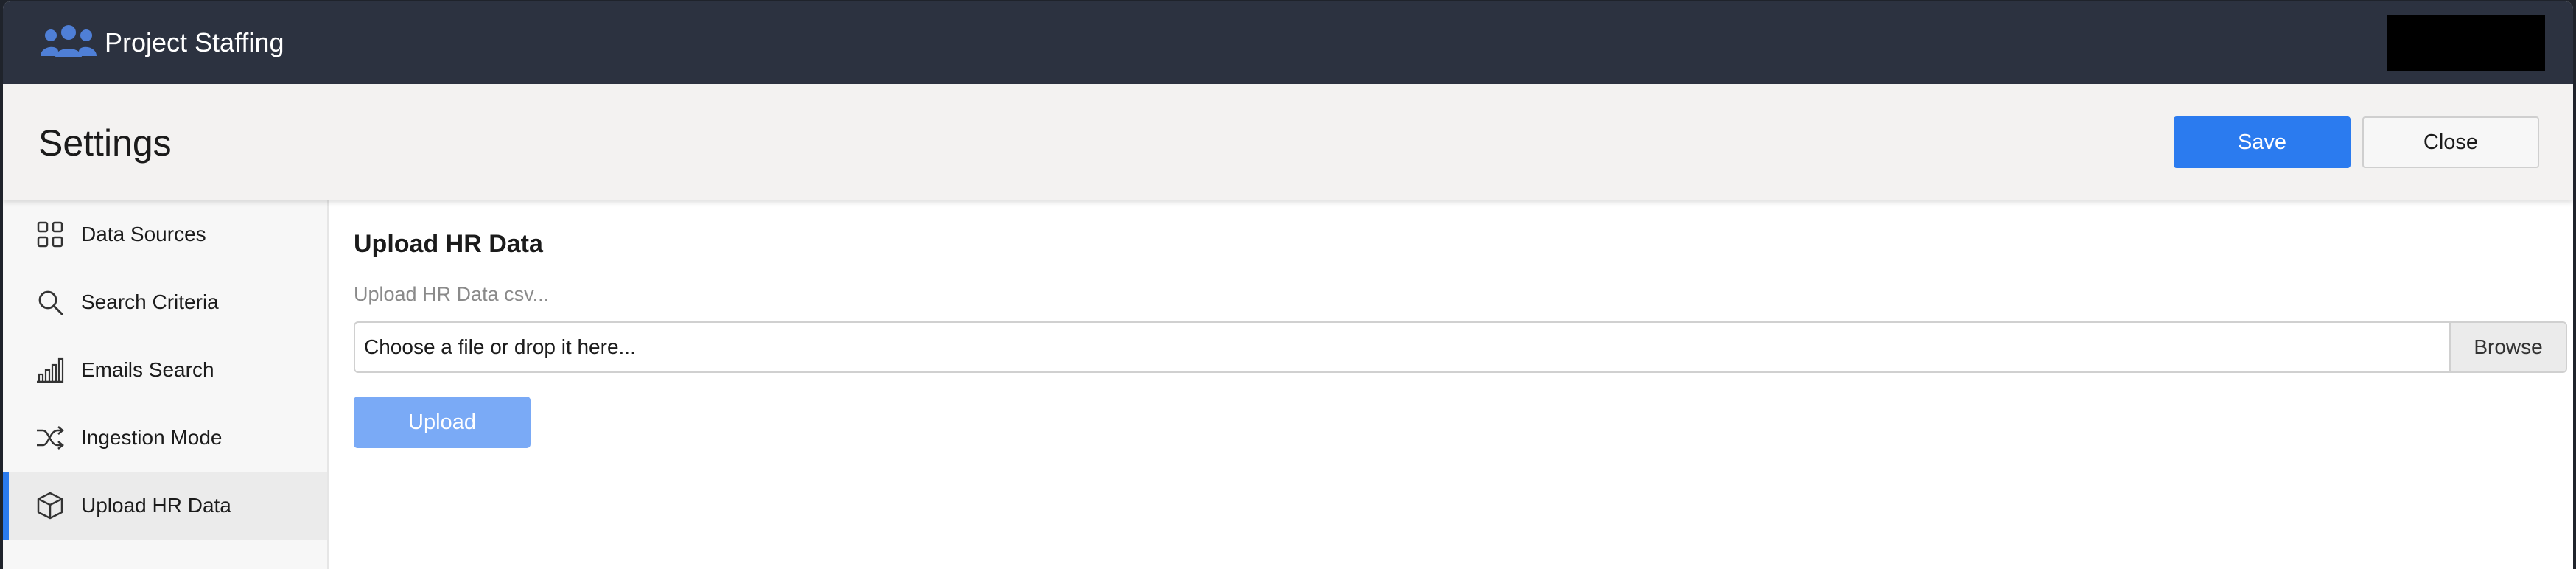 The width and height of the screenshot is (2576, 569). I want to click on box-icon, so click(50, 506).